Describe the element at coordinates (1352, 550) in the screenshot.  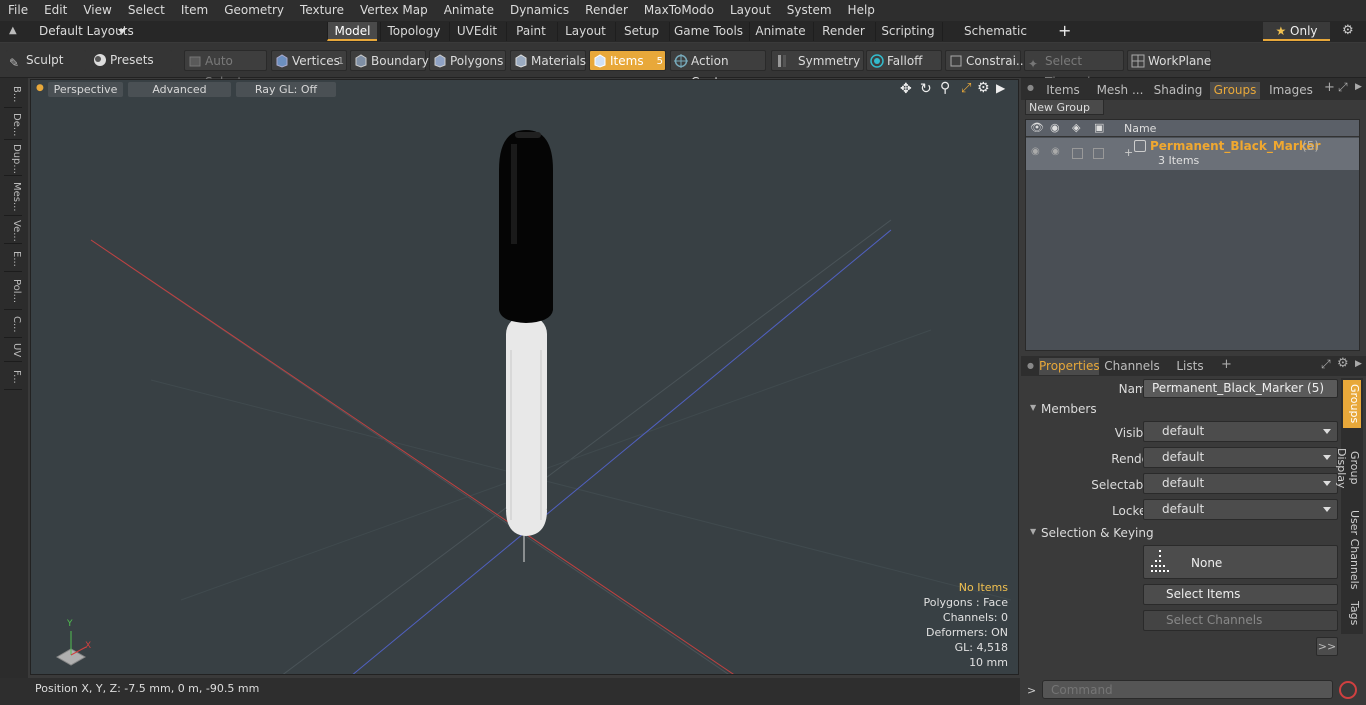
I see `side-tab-user-channels: User Channels` at that location.